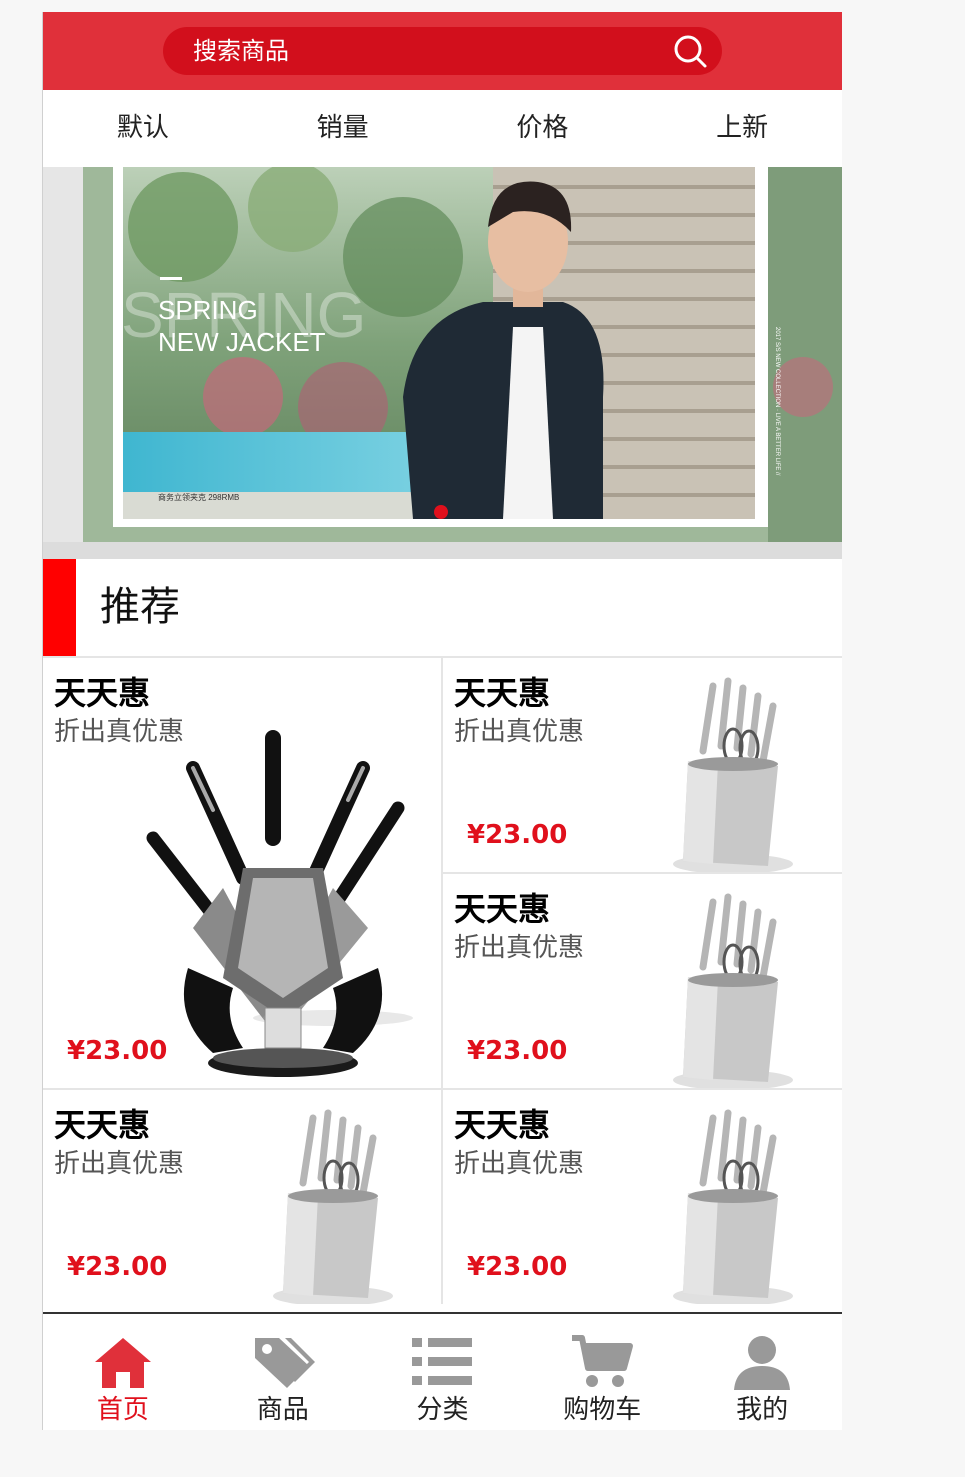 The width and height of the screenshot is (965, 1477). I want to click on header: 搜索商品, so click(442, 51).